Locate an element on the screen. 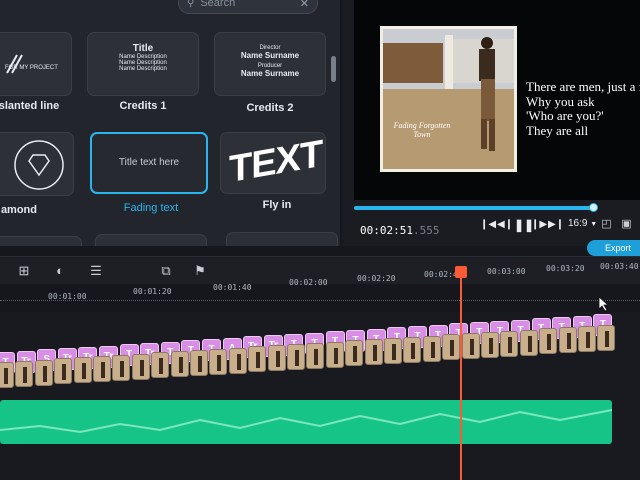 This screenshot has height=480, width=640. audio-clip is located at coordinates (306, 422).